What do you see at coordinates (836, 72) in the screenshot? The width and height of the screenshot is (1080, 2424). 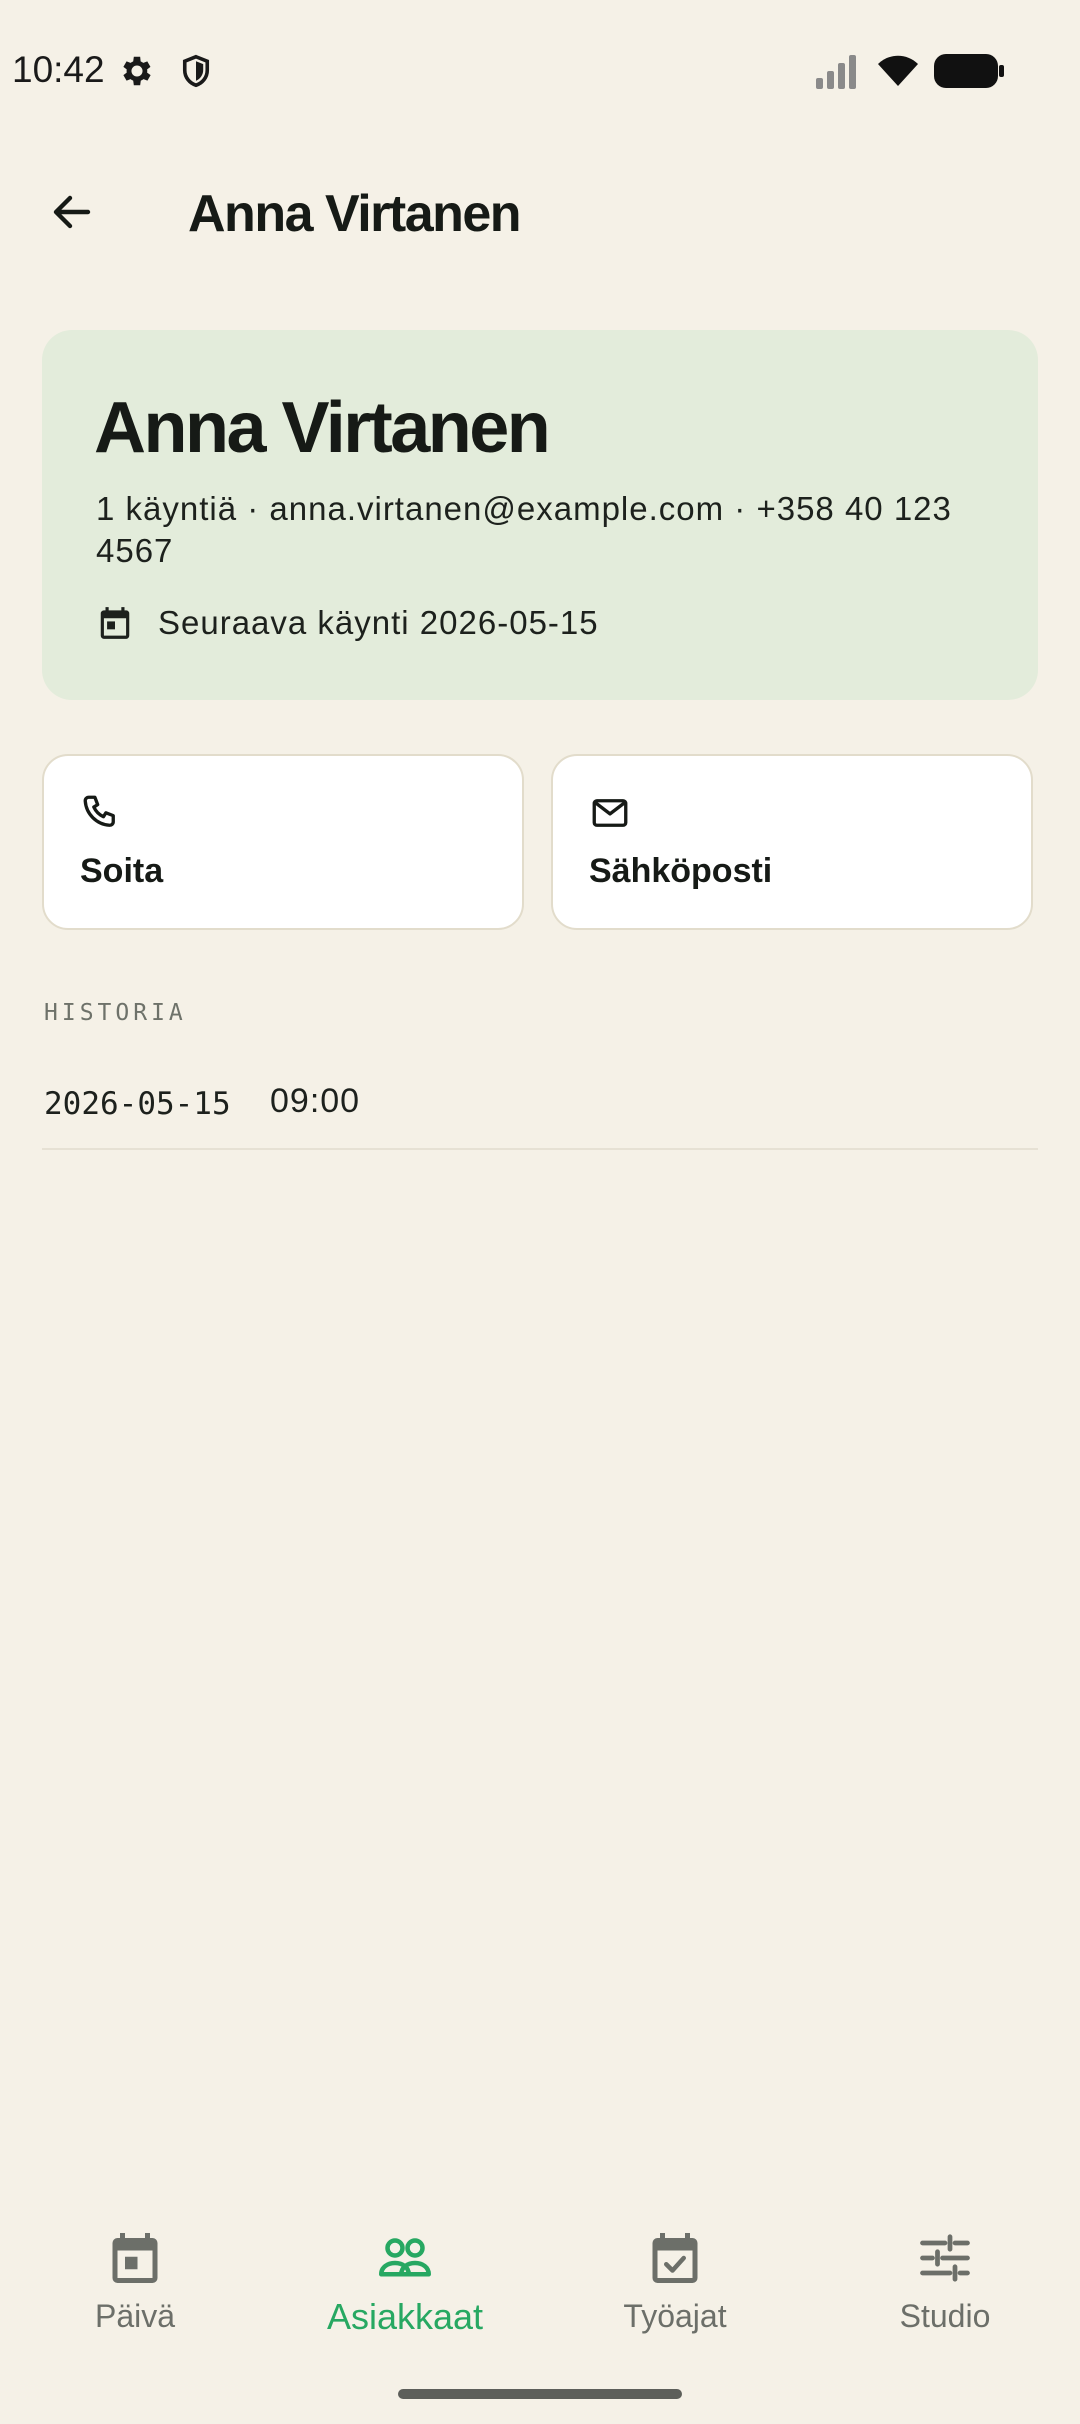 I see `signal-icon` at bounding box center [836, 72].